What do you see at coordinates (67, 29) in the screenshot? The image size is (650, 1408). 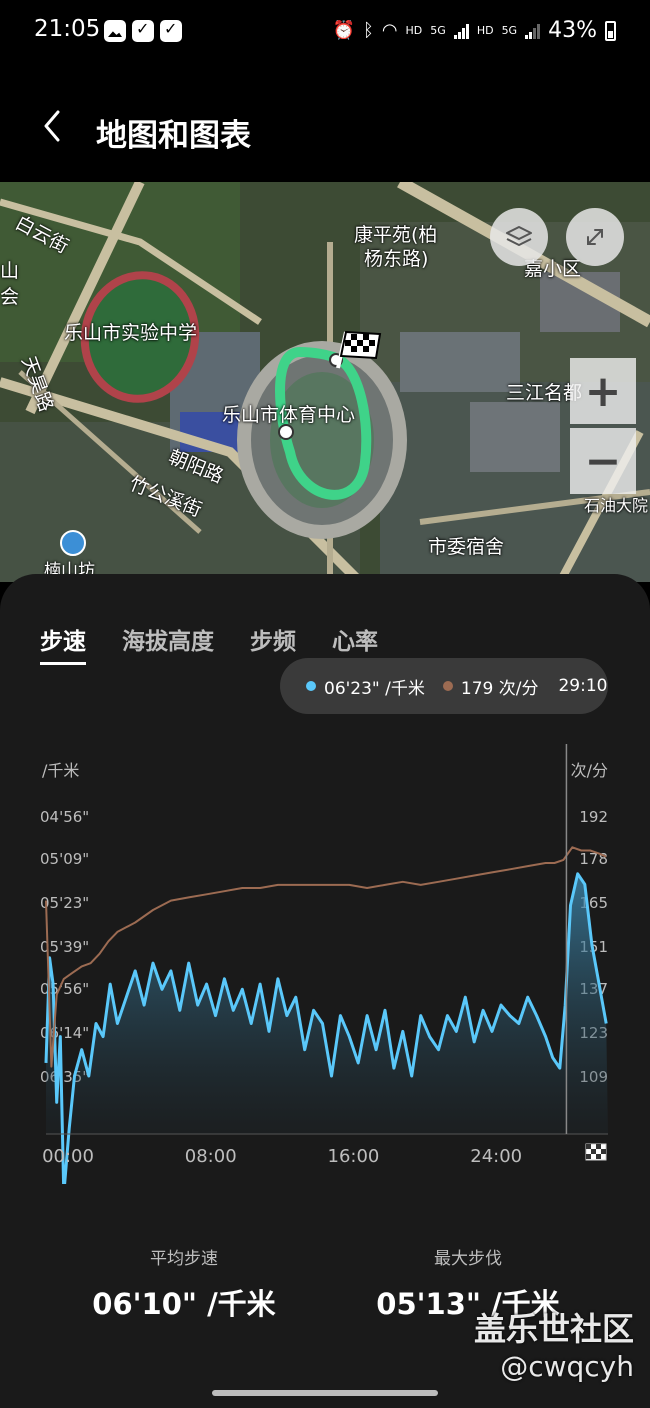 I see `status-time: 21:05` at bounding box center [67, 29].